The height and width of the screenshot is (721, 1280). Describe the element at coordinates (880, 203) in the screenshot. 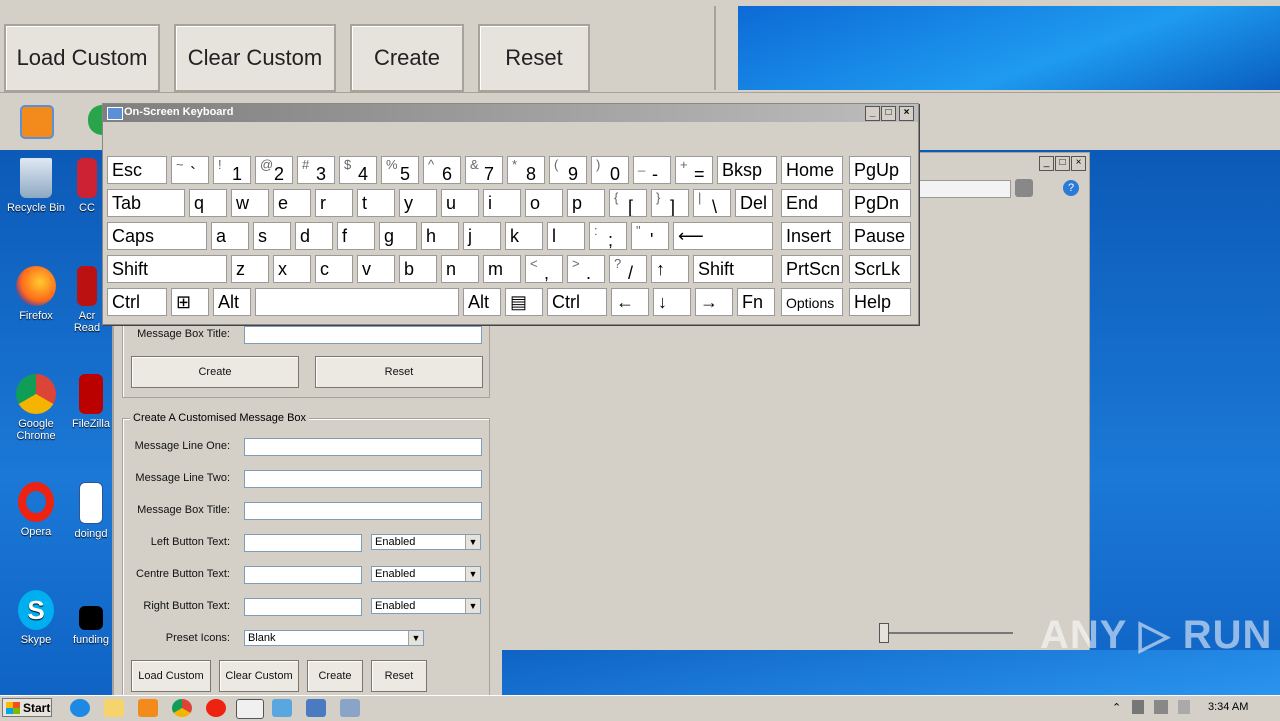

I see `key-pgdn: PgDn` at that location.